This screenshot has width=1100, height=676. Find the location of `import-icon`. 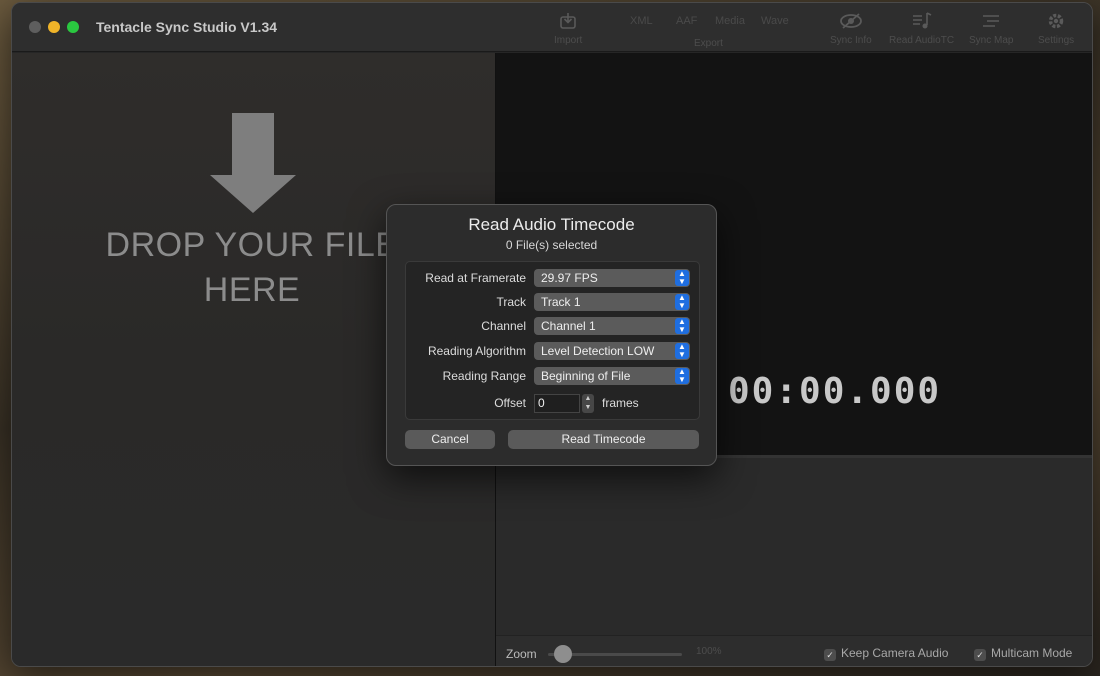

import-icon is located at coordinates (568, 22).